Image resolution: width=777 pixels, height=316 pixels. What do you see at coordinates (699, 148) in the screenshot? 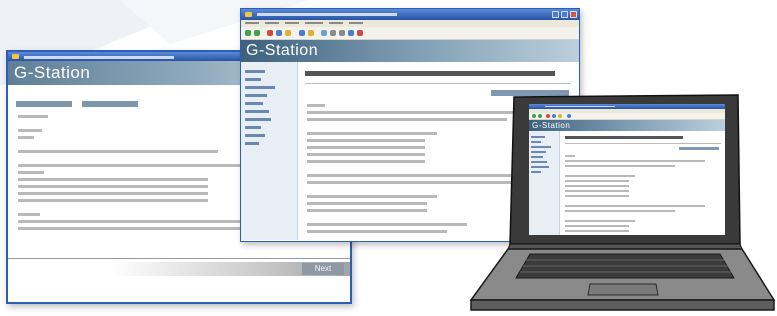
I see `action-button` at bounding box center [699, 148].